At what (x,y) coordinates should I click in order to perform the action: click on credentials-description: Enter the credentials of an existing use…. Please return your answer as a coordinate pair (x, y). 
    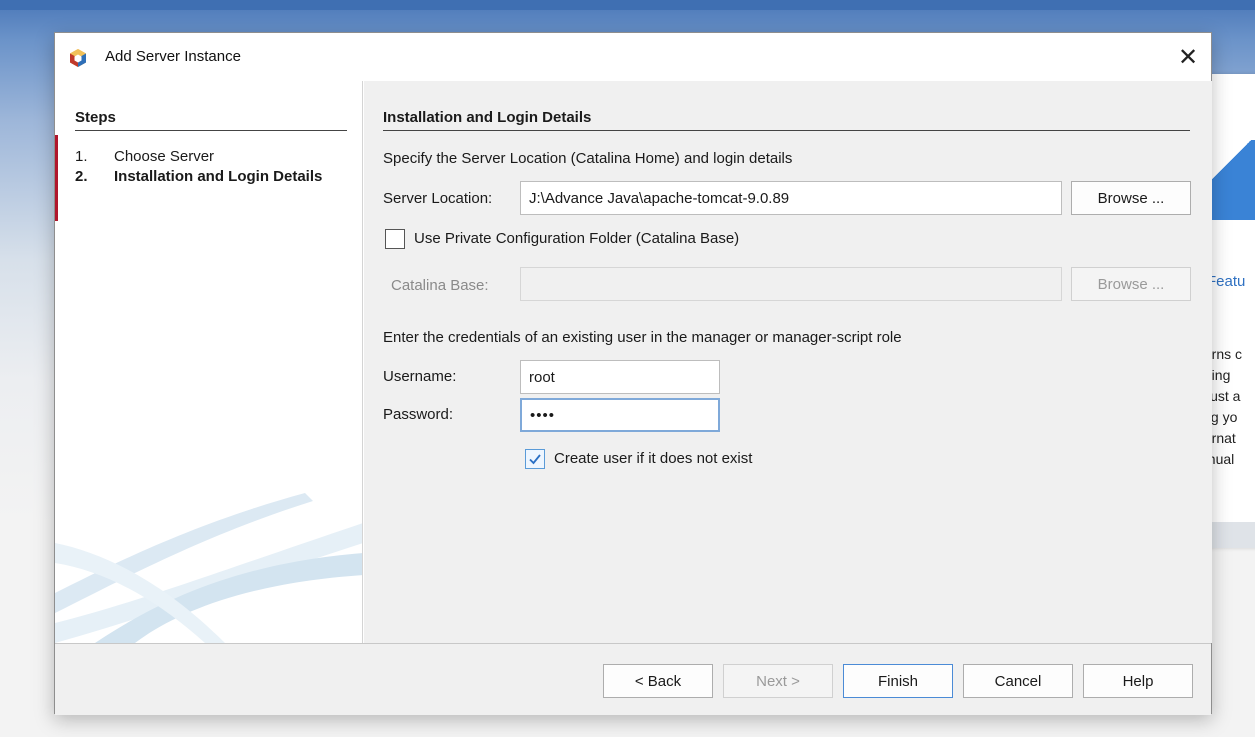
    Looking at the image, I should click on (642, 337).